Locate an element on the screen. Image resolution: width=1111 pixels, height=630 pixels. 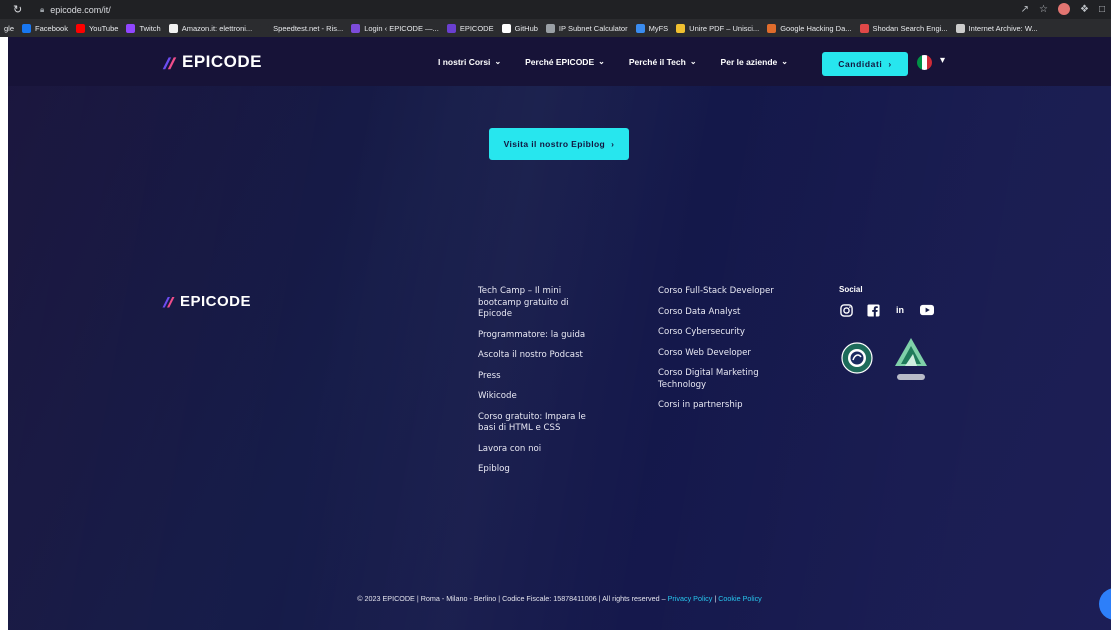
footer-link: Ascolta il nostro Podcast is located at coordinates (540, 356).